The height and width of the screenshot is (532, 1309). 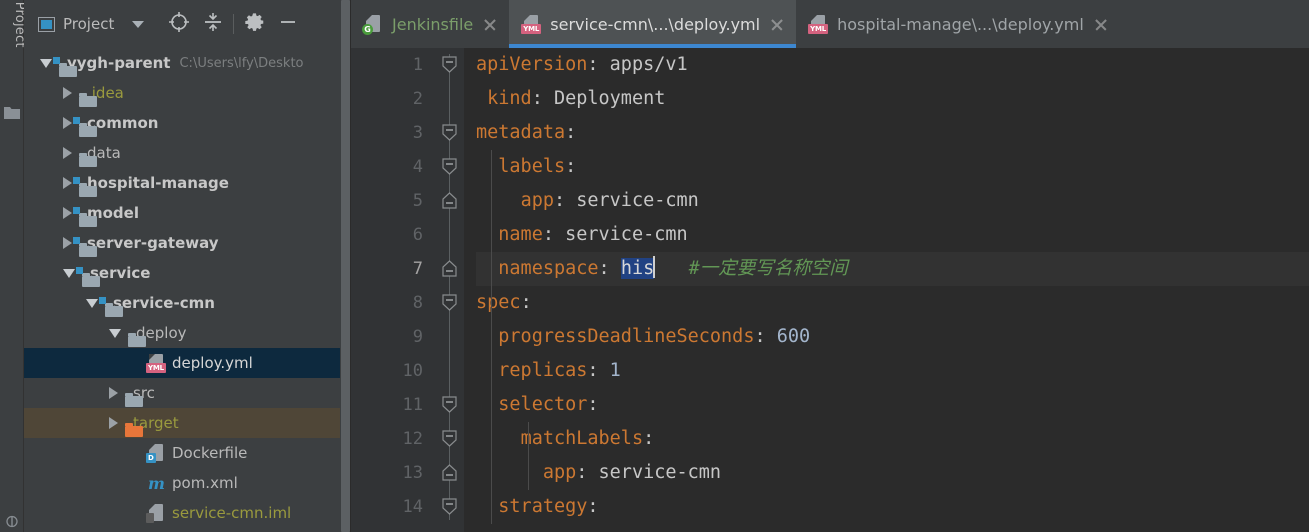 I want to click on line-number: 12, so click(x=412, y=439).